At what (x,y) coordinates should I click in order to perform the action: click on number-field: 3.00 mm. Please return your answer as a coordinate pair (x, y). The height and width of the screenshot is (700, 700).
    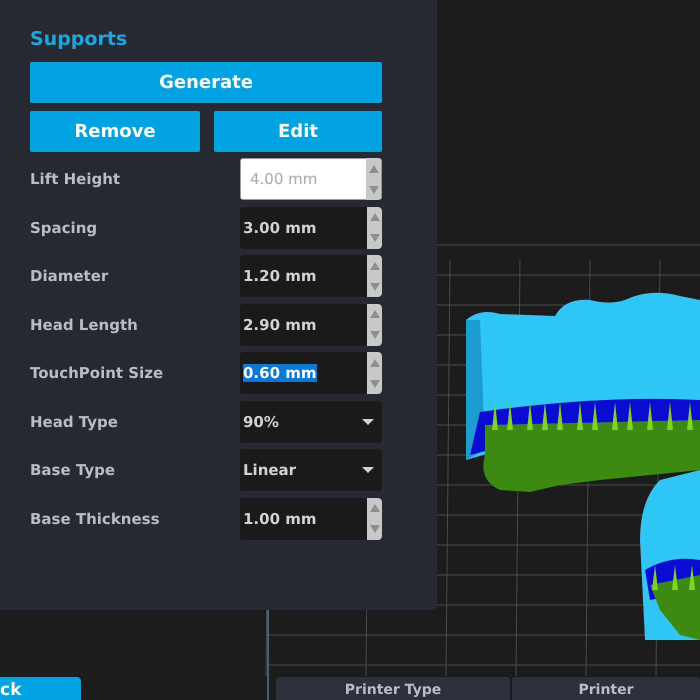
    Looking at the image, I should click on (311, 227).